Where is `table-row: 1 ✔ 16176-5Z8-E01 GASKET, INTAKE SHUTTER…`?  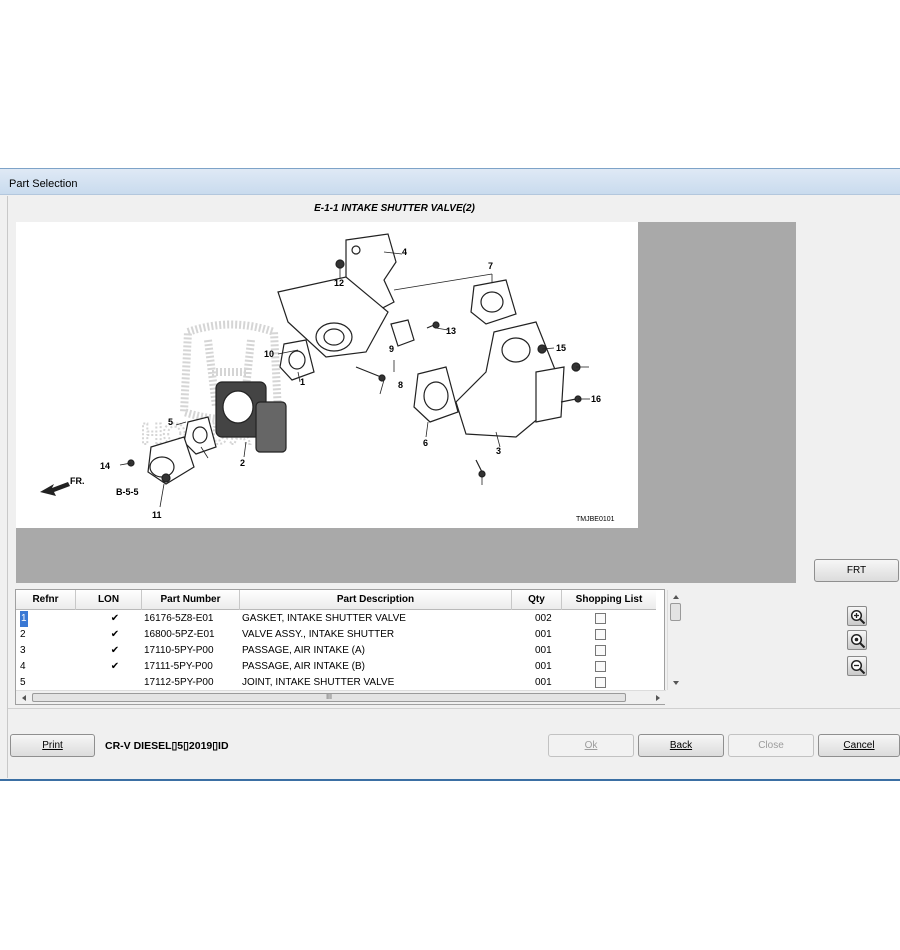
table-row: 1 ✔ 16176-5Z8-E01 GASKET, INTAKE SHUTTER… is located at coordinates (336, 619).